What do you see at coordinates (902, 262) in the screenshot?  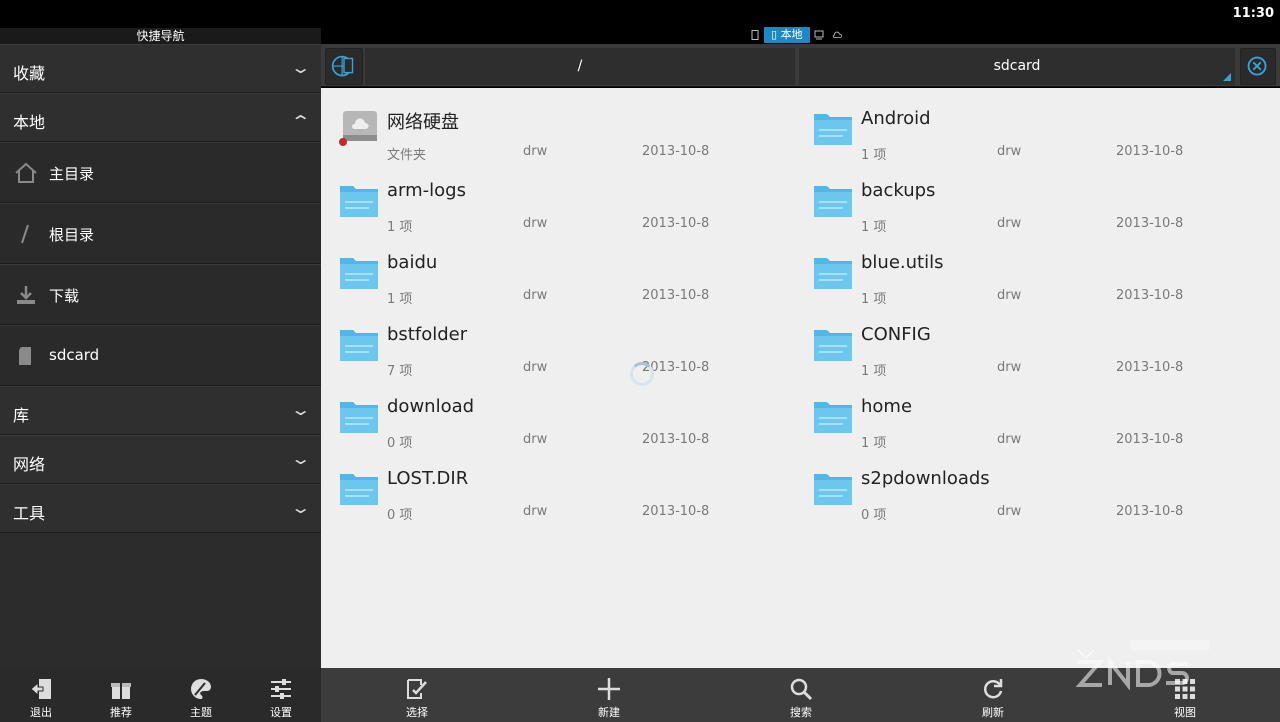 I see `file-name: blue.utils` at bounding box center [902, 262].